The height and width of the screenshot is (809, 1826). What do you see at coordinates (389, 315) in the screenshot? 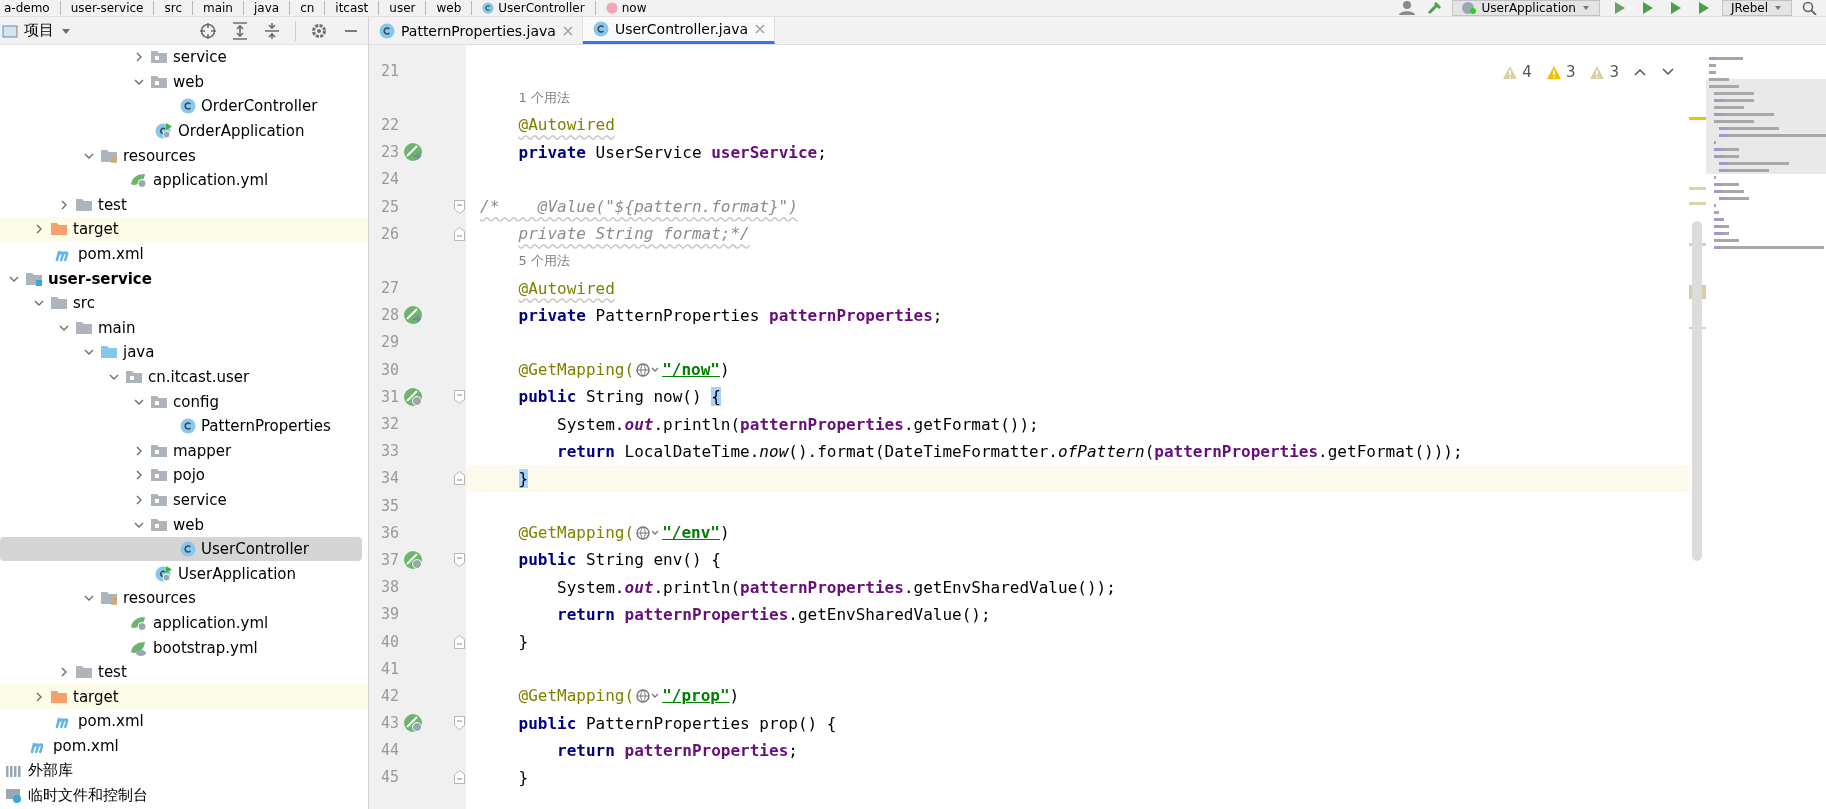
I see `line-number: 28` at bounding box center [389, 315].